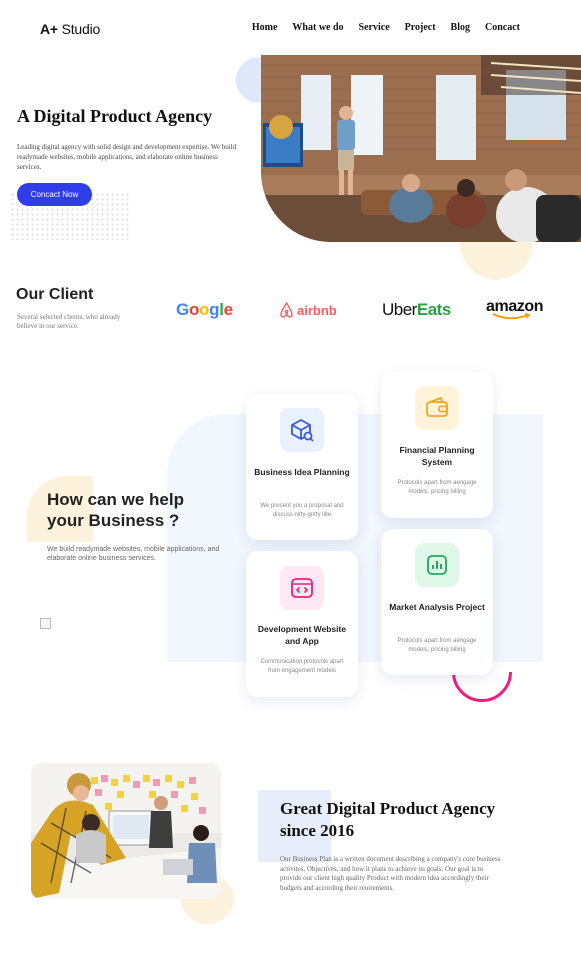 This screenshot has height=953, width=581. What do you see at coordinates (460, 27) in the screenshot?
I see `nav-blog: Blog` at bounding box center [460, 27].